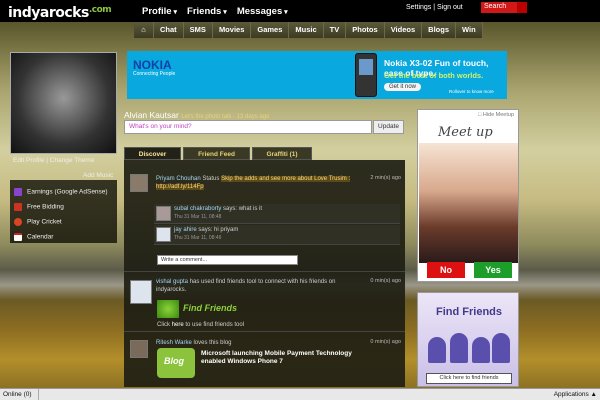 This screenshot has height=400, width=600. Describe the element at coordinates (174, 343) in the screenshot. I see `post-author: Ritesh Warke` at that location.